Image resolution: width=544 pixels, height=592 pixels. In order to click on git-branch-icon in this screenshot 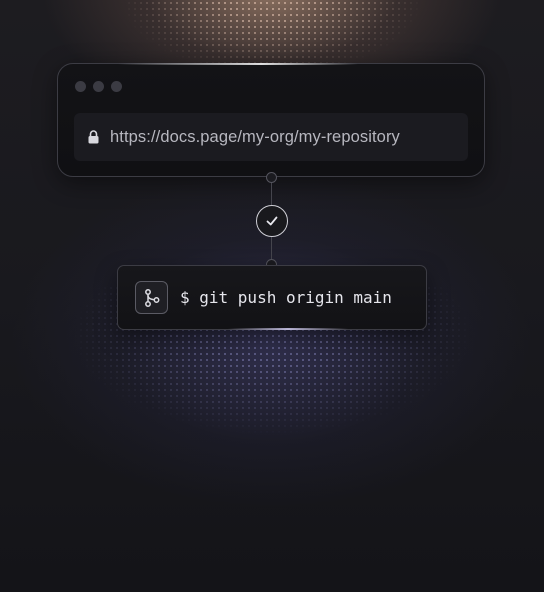, I will do `click(151, 297)`.